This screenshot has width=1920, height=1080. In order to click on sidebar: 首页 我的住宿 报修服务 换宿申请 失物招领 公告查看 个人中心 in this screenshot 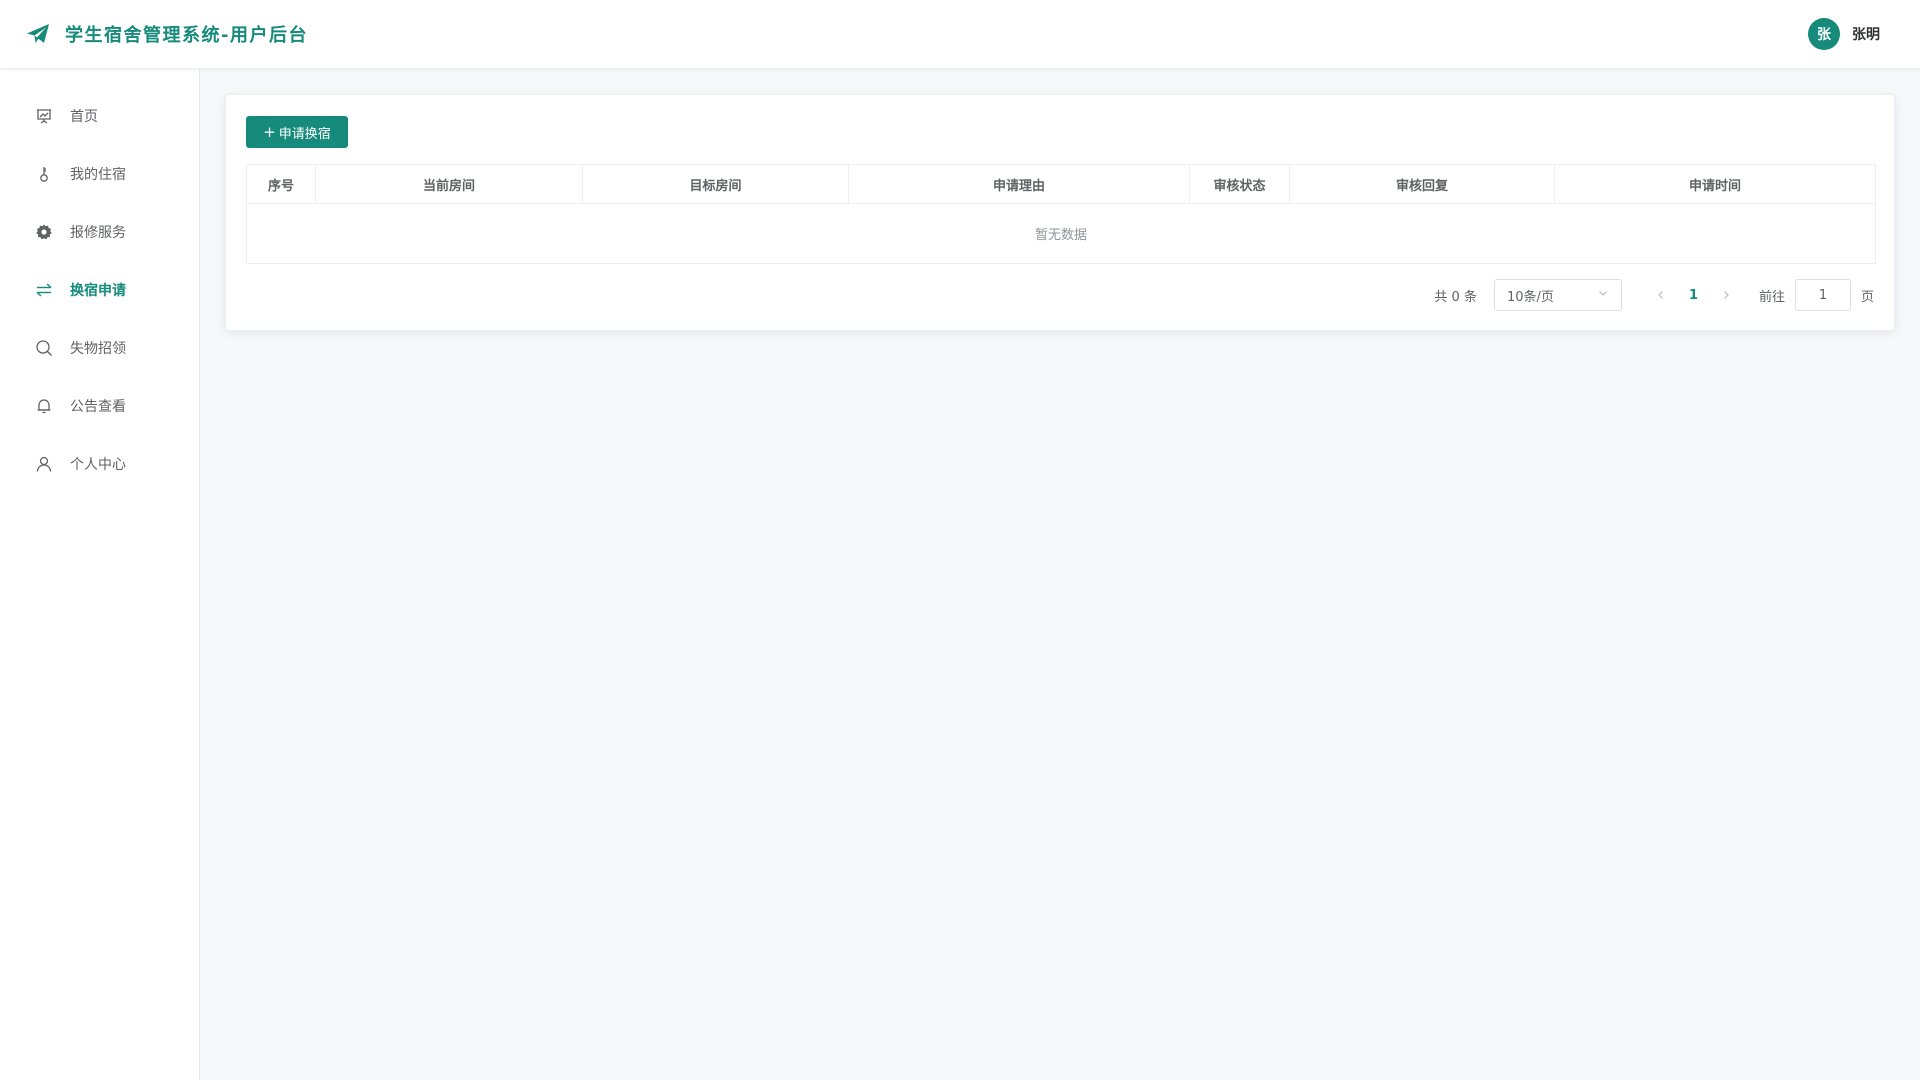, I will do `click(100, 574)`.